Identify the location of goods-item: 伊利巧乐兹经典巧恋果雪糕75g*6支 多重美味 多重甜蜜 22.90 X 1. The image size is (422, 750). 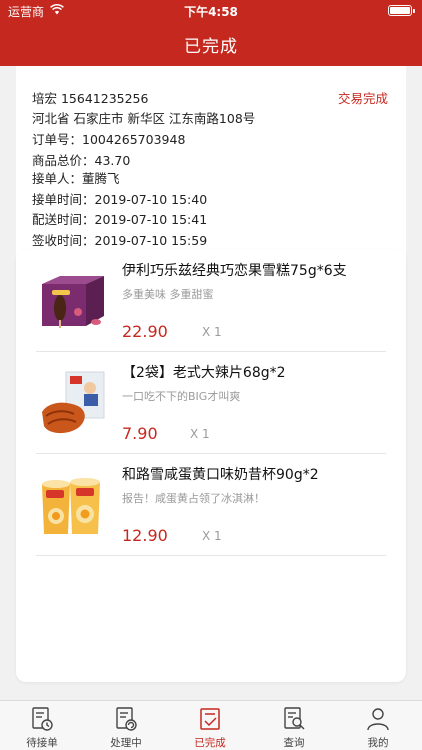
(211, 301).